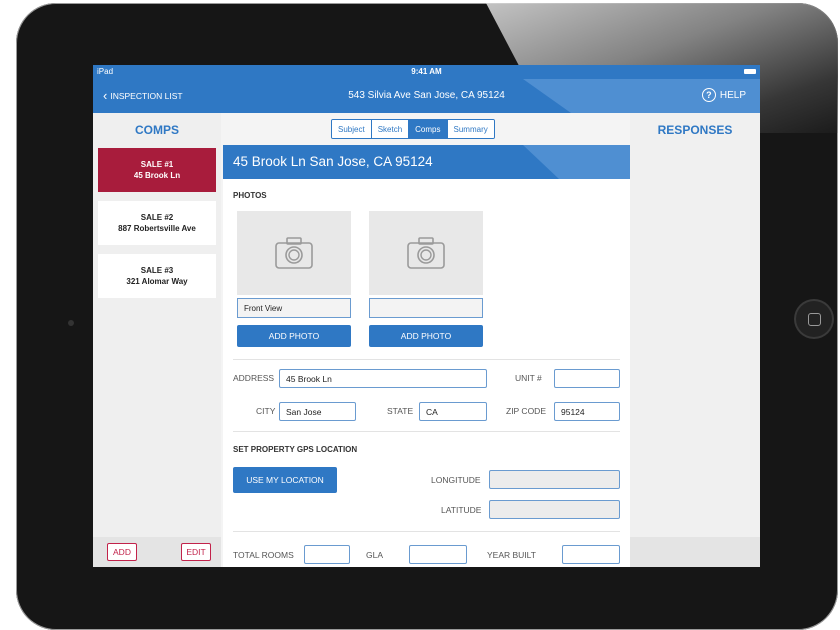 Image resolution: width=840 pixels, height=630 pixels. I want to click on help-label: HELP, so click(732, 95).